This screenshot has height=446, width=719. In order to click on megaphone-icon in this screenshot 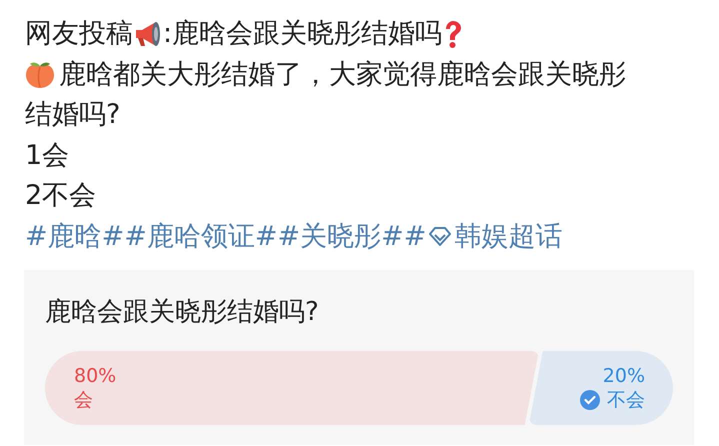, I will do `click(148, 34)`.